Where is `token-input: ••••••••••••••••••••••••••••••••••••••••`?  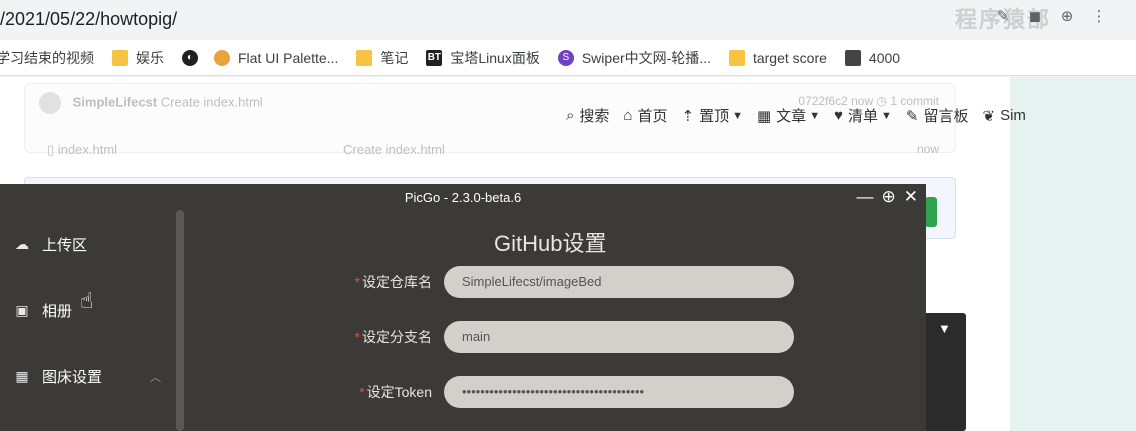
token-input: •••••••••••••••••••••••••••••••••••••••• is located at coordinates (619, 392).